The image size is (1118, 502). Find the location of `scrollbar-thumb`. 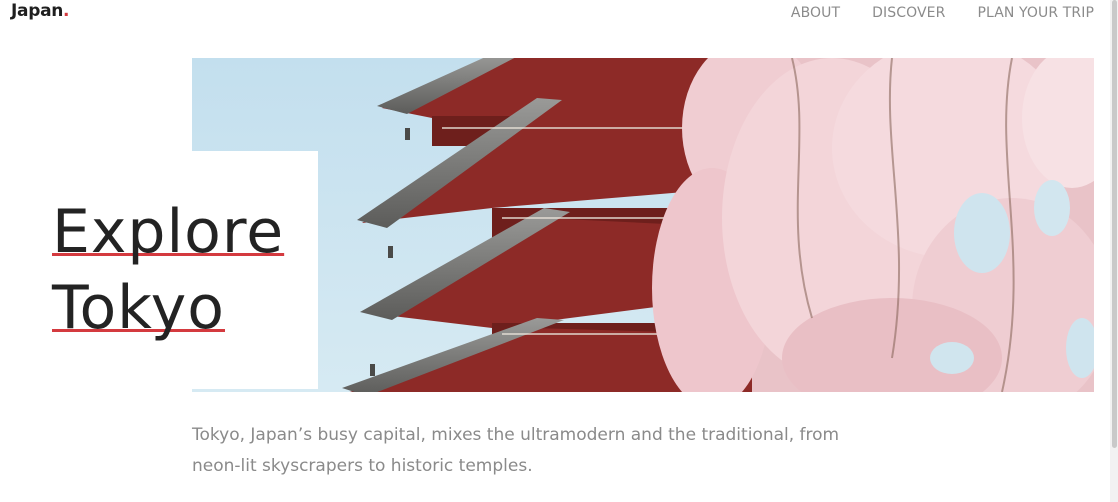

scrollbar-thumb is located at coordinates (1114, 224).